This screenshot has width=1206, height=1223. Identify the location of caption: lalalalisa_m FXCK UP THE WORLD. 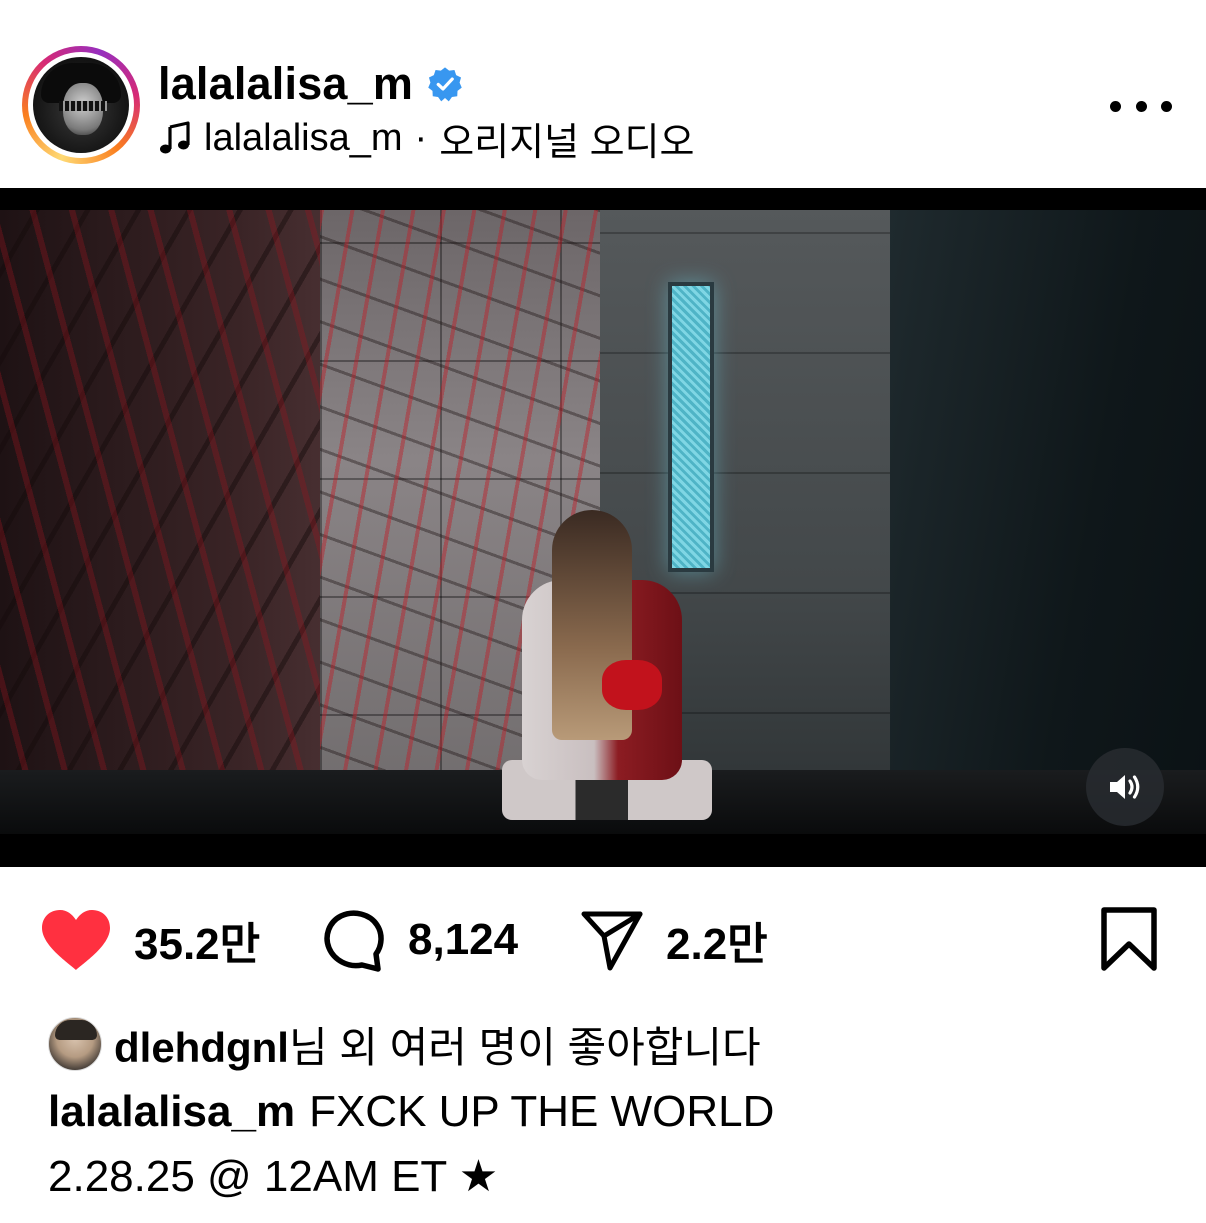
(411, 1112).